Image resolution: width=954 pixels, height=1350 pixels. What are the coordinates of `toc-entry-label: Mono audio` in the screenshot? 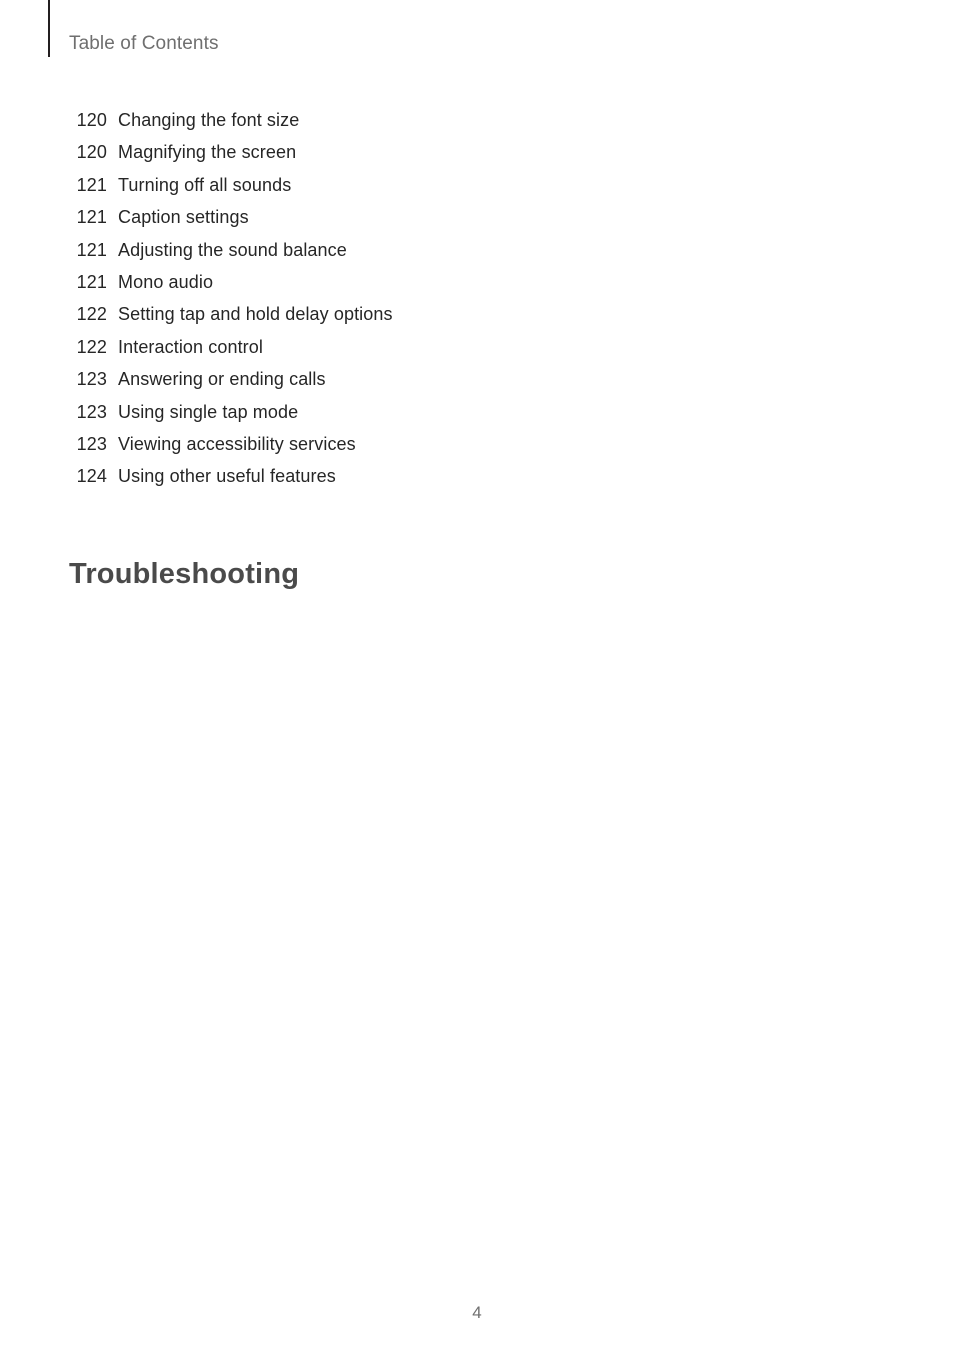 It's located at (166, 281).